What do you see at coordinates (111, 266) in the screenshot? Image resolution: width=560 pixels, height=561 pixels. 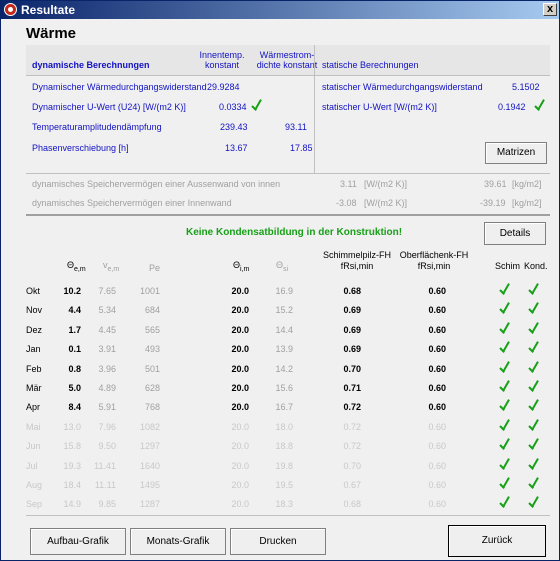 I see `header-v-em: ve,m` at bounding box center [111, 266].